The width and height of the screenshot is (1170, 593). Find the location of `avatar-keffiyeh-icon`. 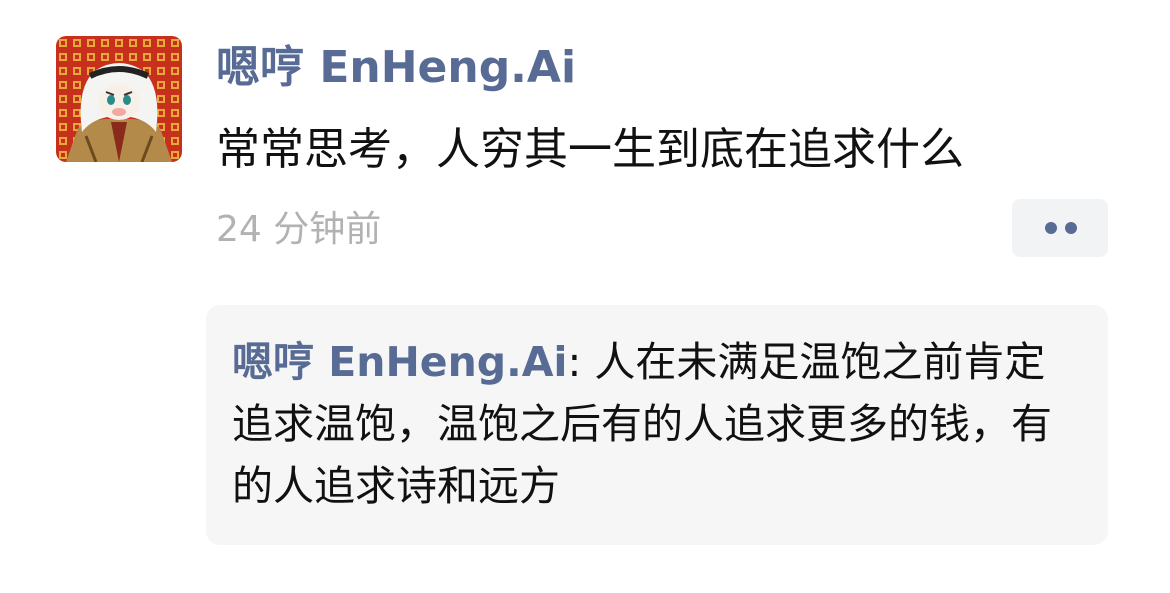

avatar-keffiyeh-icon is located at coordinates (119, 99).